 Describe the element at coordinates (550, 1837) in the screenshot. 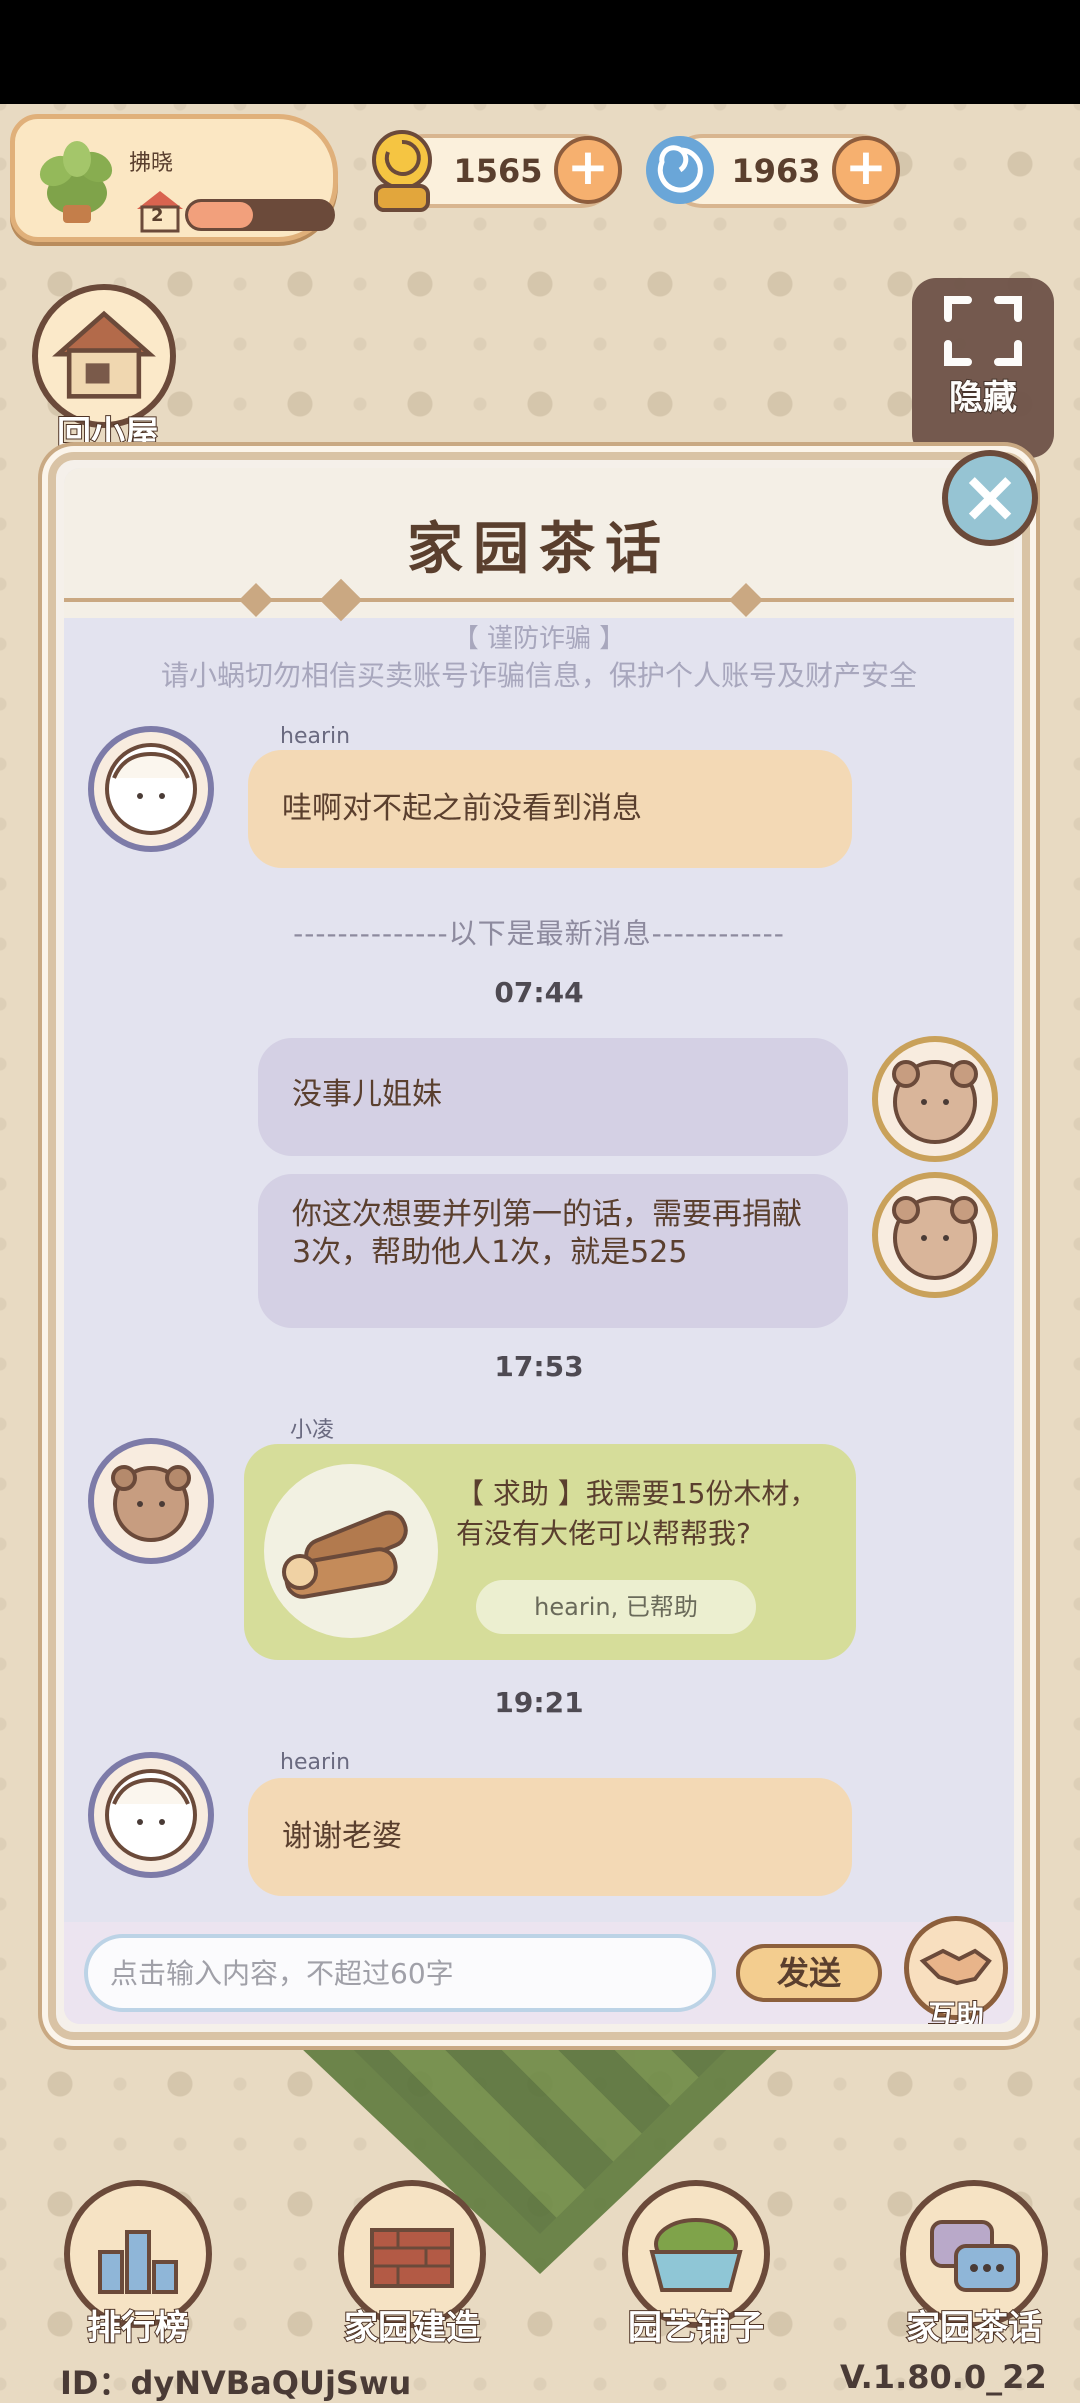

I see `message-bubble: 谢谢老婆` at that location.